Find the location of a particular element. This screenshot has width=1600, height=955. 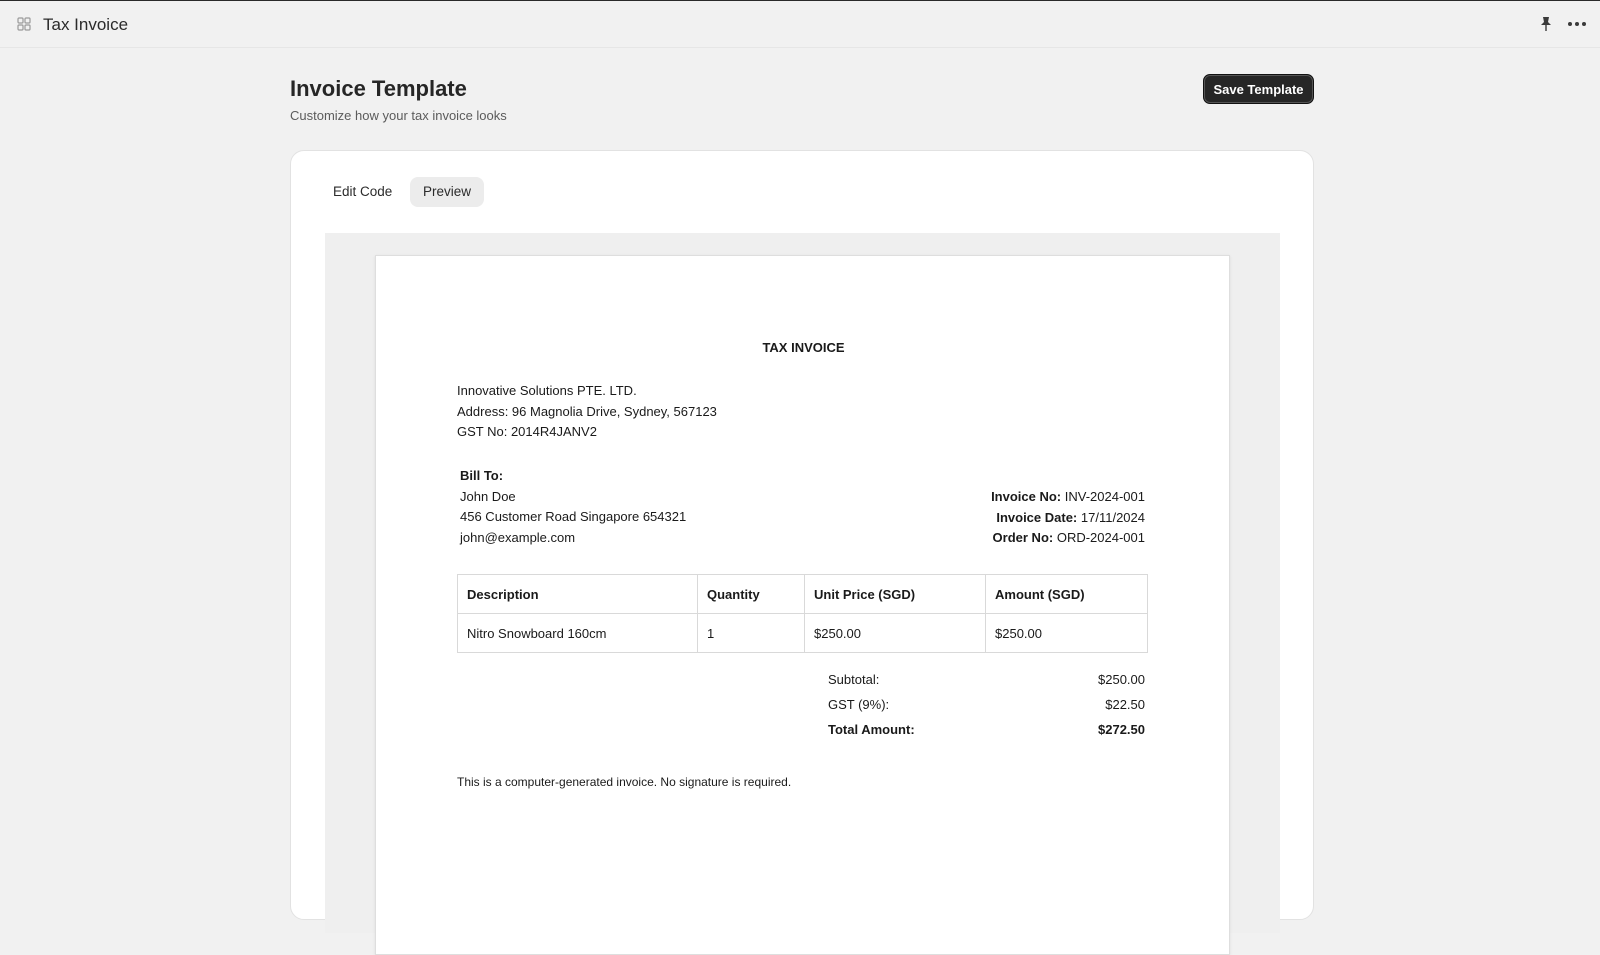

invoice-heading: TAX INVOICE is located at coordinates (803, 347).